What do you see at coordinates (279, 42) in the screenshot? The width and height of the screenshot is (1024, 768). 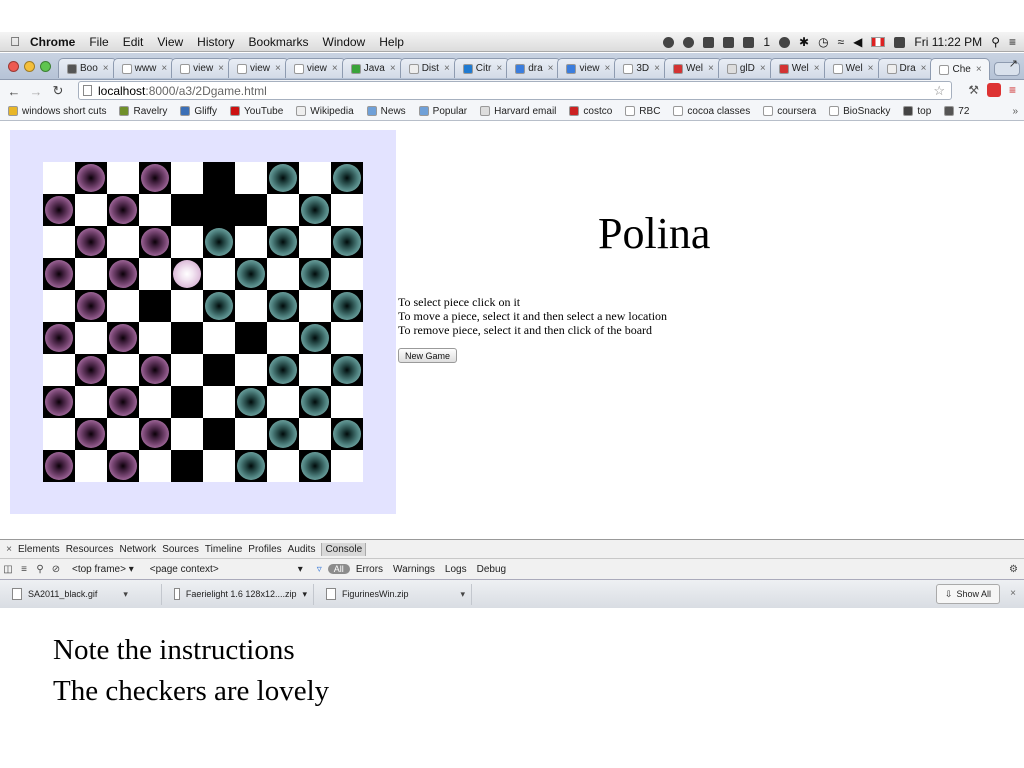 I see `menu-bookmarks: Bookmarks` at bounding box center [279, 42].